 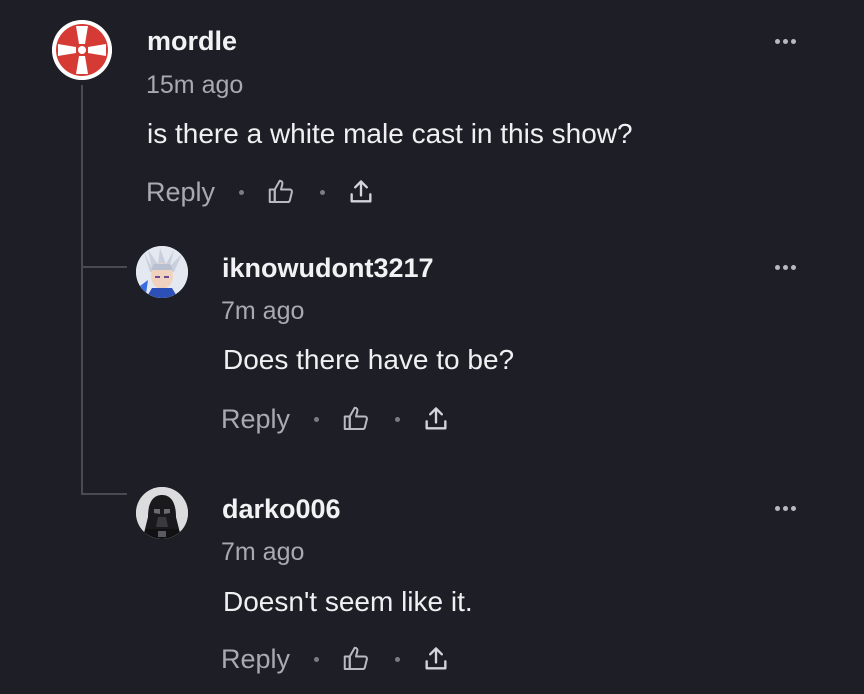 What do you see at coordinates (777, 508) in the screenshot?
I see `more-options-icon` at bounding box center [777, 508].